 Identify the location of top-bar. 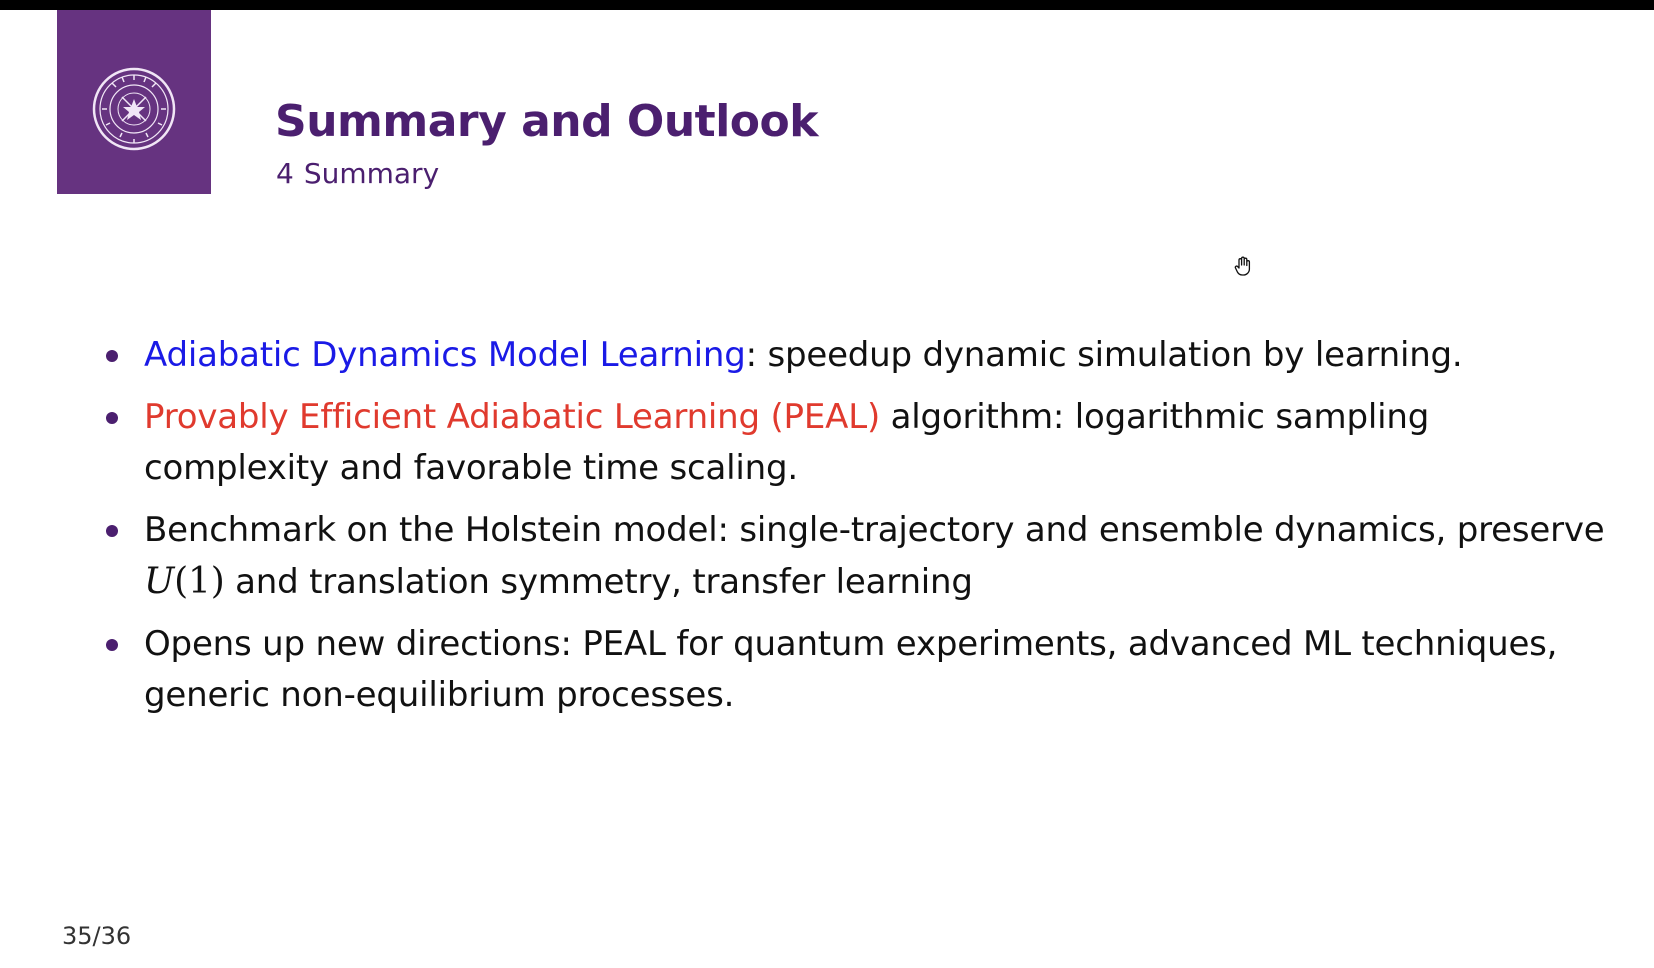
(827, 5).